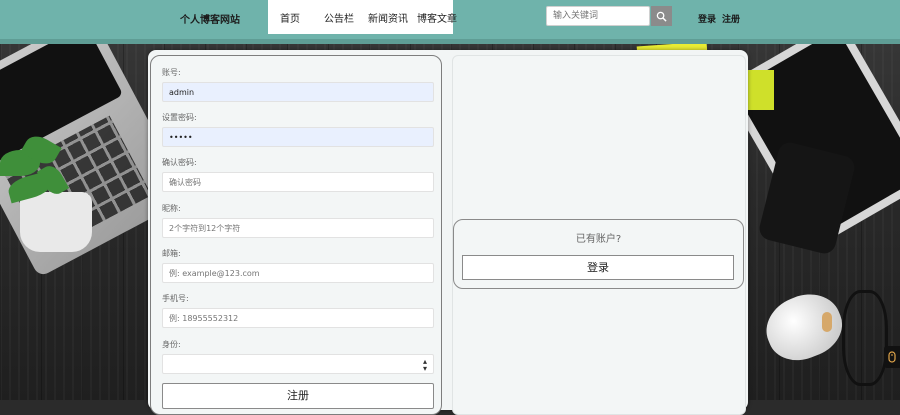  Describe the element at coordinates (804, 327) in the screenshot. I see `mouse-image` at that location.